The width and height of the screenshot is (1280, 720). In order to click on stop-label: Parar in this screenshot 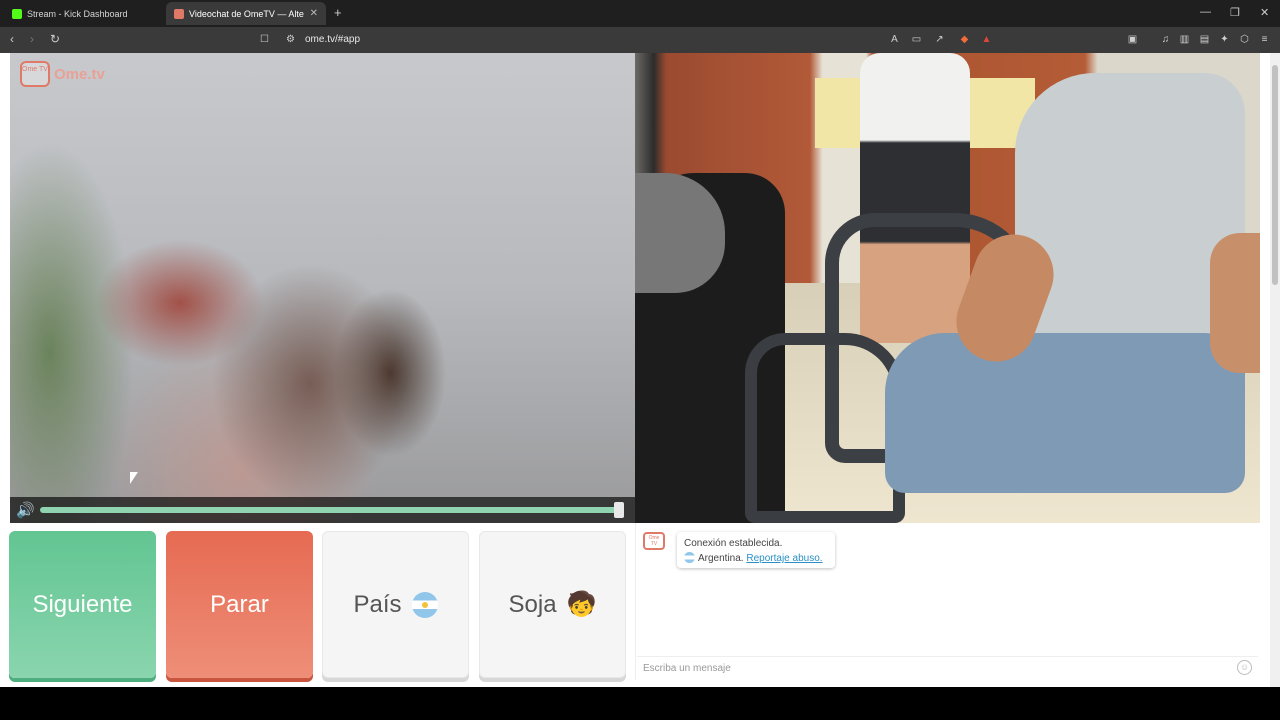, I will do `click(239, 604)`.